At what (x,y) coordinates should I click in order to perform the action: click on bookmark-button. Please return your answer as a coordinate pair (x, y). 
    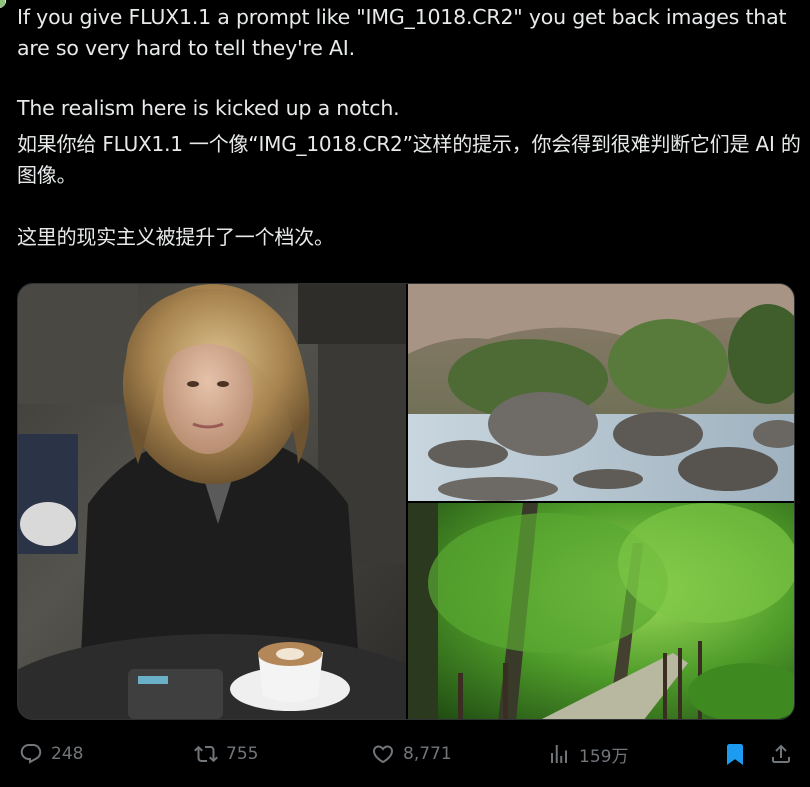
    Looking at the image, I should click on (735, 754).